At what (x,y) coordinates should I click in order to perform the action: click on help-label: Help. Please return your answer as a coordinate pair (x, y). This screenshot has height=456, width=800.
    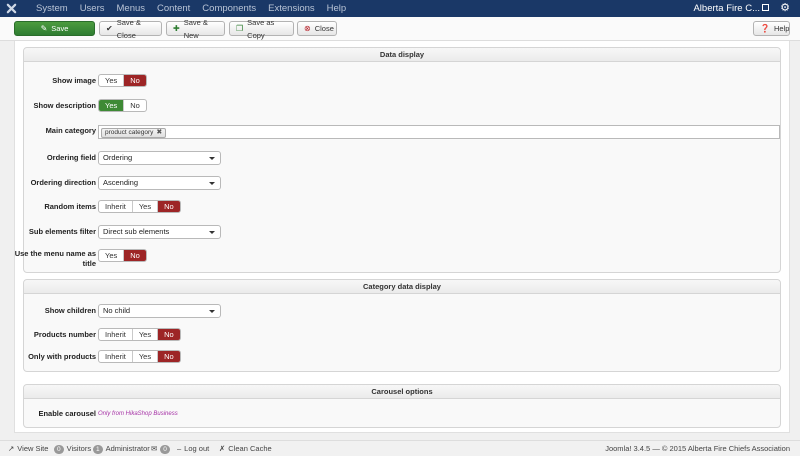
    Looking at the image, I should click on (781, 28).